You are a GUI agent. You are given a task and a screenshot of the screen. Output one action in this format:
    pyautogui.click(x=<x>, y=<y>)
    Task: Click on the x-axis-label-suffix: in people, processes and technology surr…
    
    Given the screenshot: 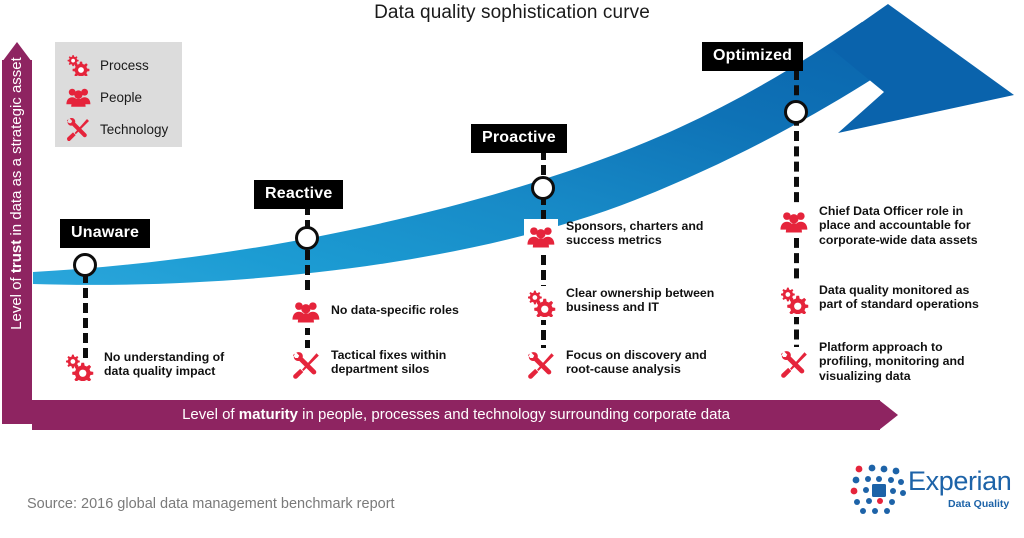 What is the action you would take?
    pyautogui.click(x=513, y=414)
    